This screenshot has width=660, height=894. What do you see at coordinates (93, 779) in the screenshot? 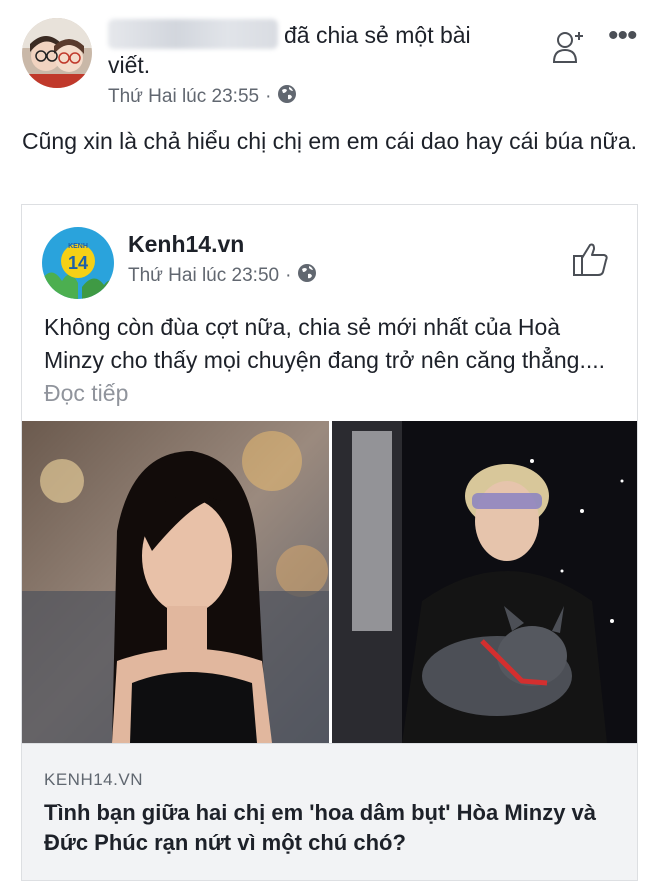
I see `link-domain: KENH14.VN` at bounding box center [93, 779].